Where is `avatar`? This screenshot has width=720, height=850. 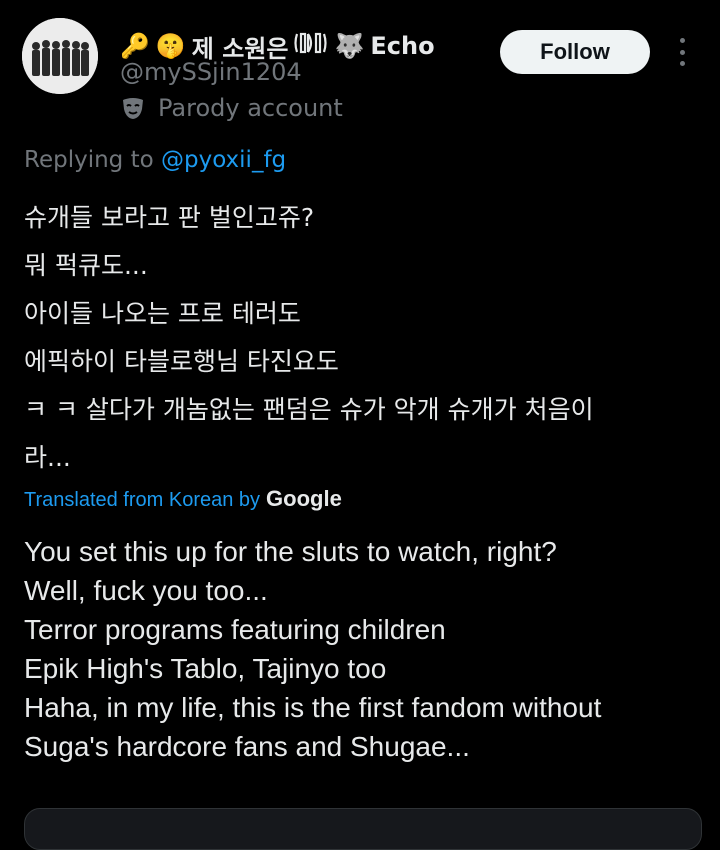 avatar is located at coordinates (60, 56).